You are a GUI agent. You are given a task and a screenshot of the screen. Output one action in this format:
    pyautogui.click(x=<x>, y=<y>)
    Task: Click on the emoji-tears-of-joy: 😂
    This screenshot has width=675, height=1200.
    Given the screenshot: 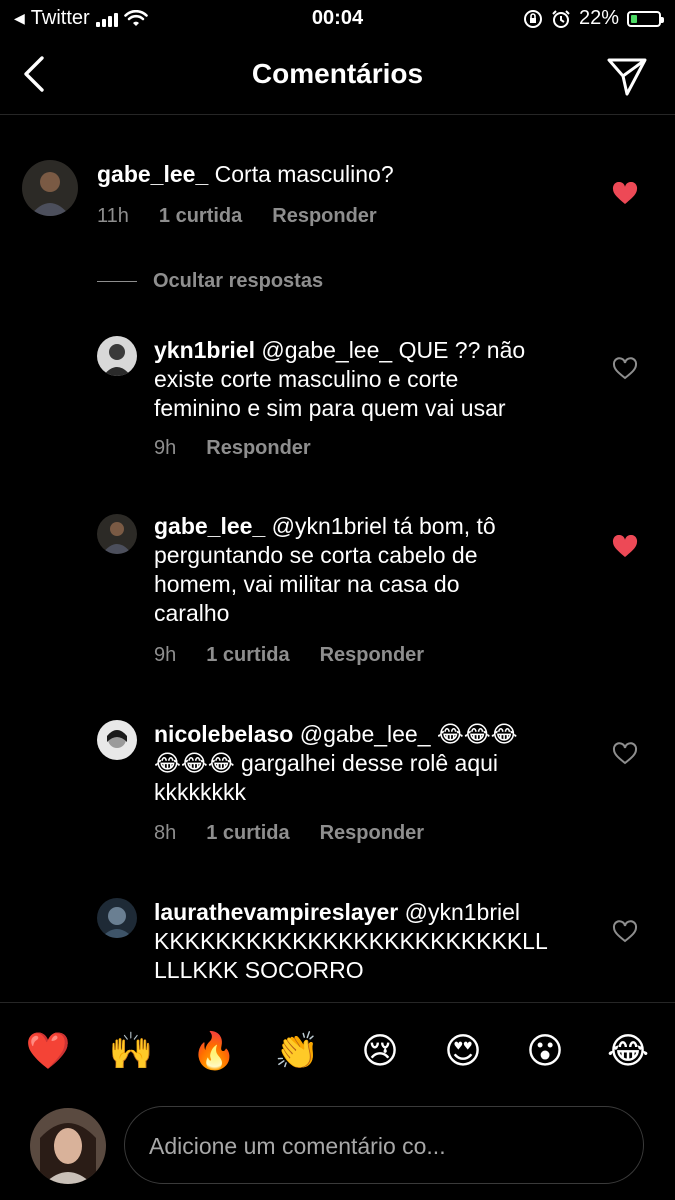 What is the action you would take?
    pyautogui.click(x=628, y=1051)
    